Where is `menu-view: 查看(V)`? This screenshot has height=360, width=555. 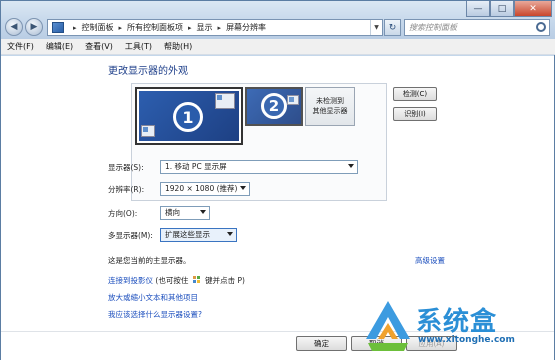
menu-view: 查看(V) is located at coordinates (99, 46).